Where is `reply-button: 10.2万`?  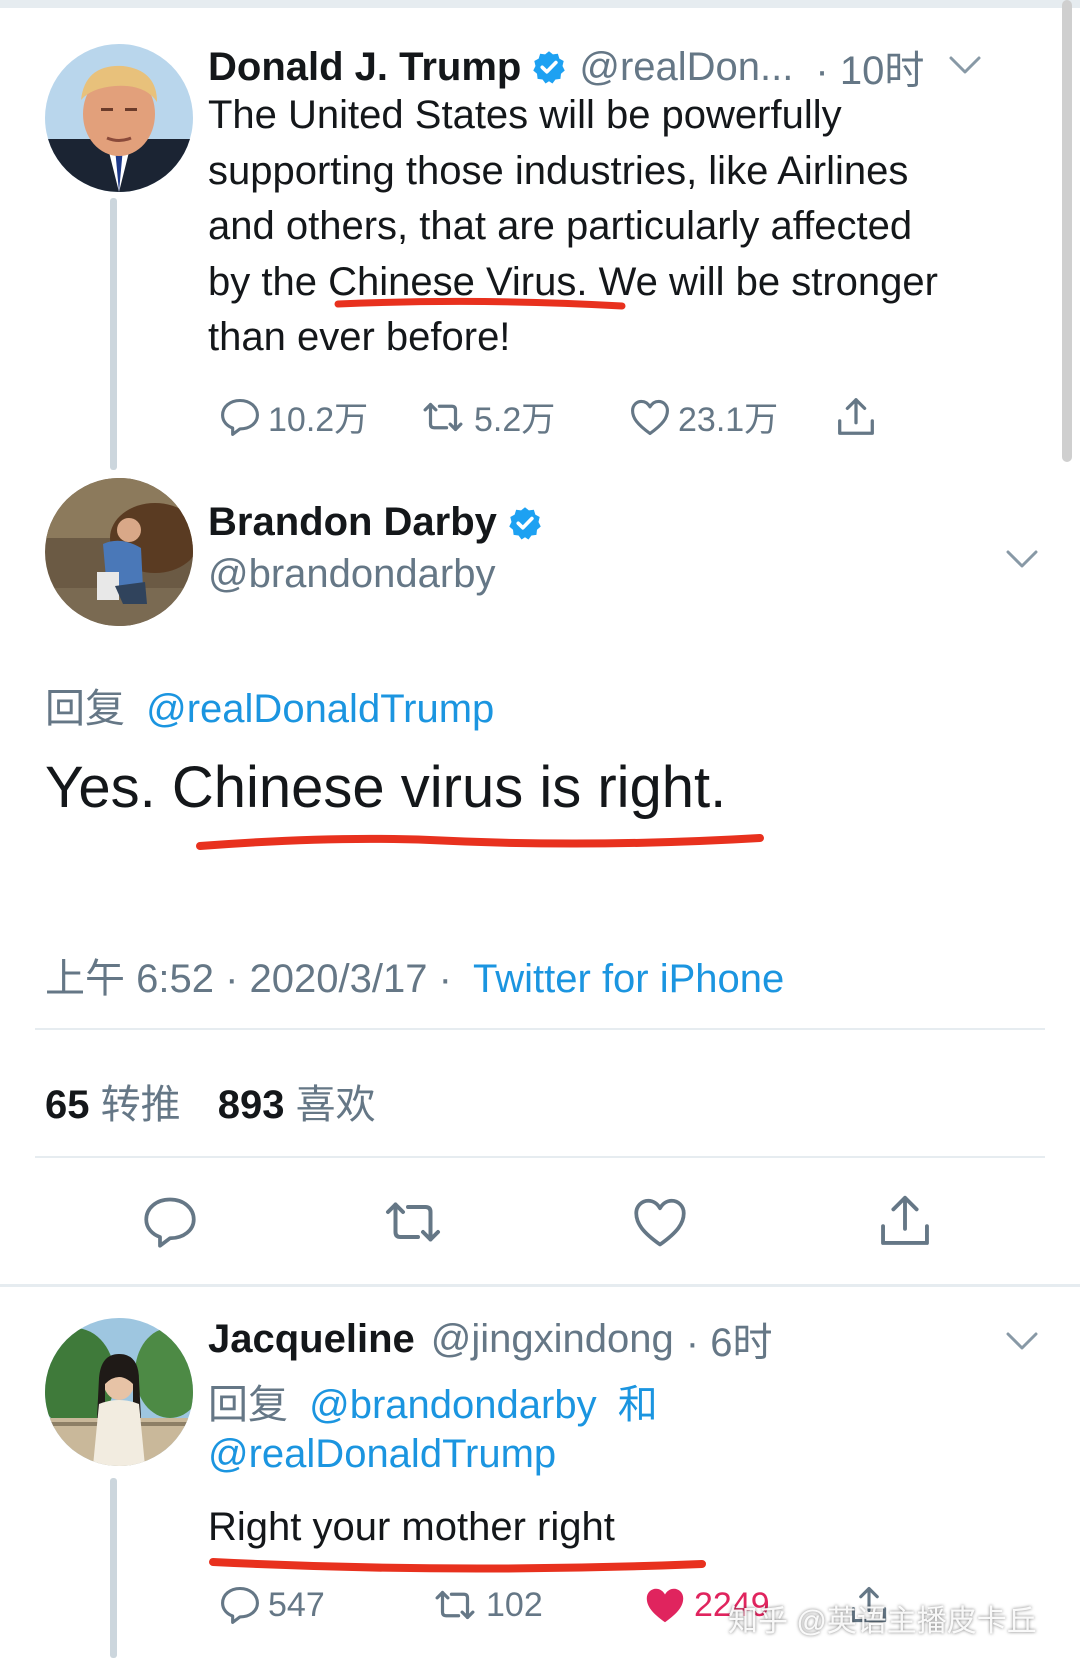 reply-button: 10.2万 is located at coordinates (318, 416).